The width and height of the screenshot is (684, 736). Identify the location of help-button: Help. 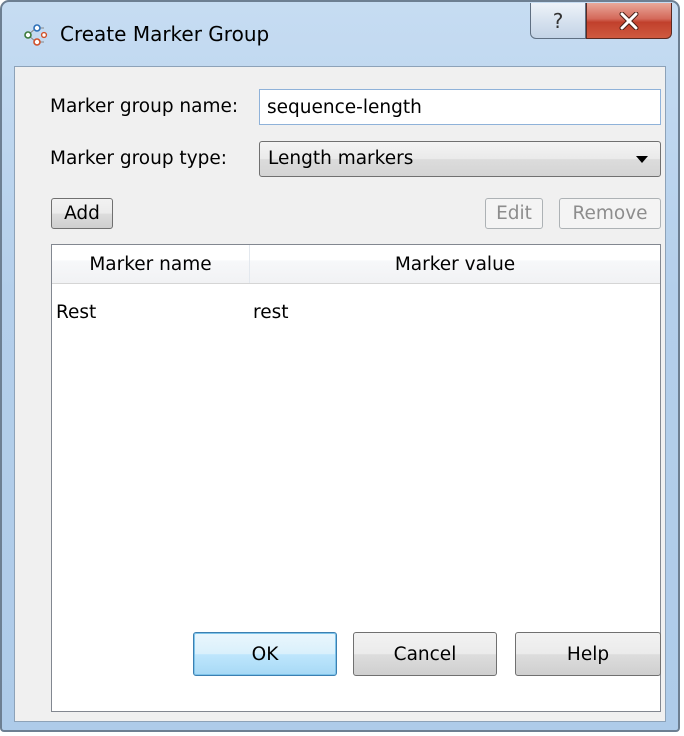
(588, 654).